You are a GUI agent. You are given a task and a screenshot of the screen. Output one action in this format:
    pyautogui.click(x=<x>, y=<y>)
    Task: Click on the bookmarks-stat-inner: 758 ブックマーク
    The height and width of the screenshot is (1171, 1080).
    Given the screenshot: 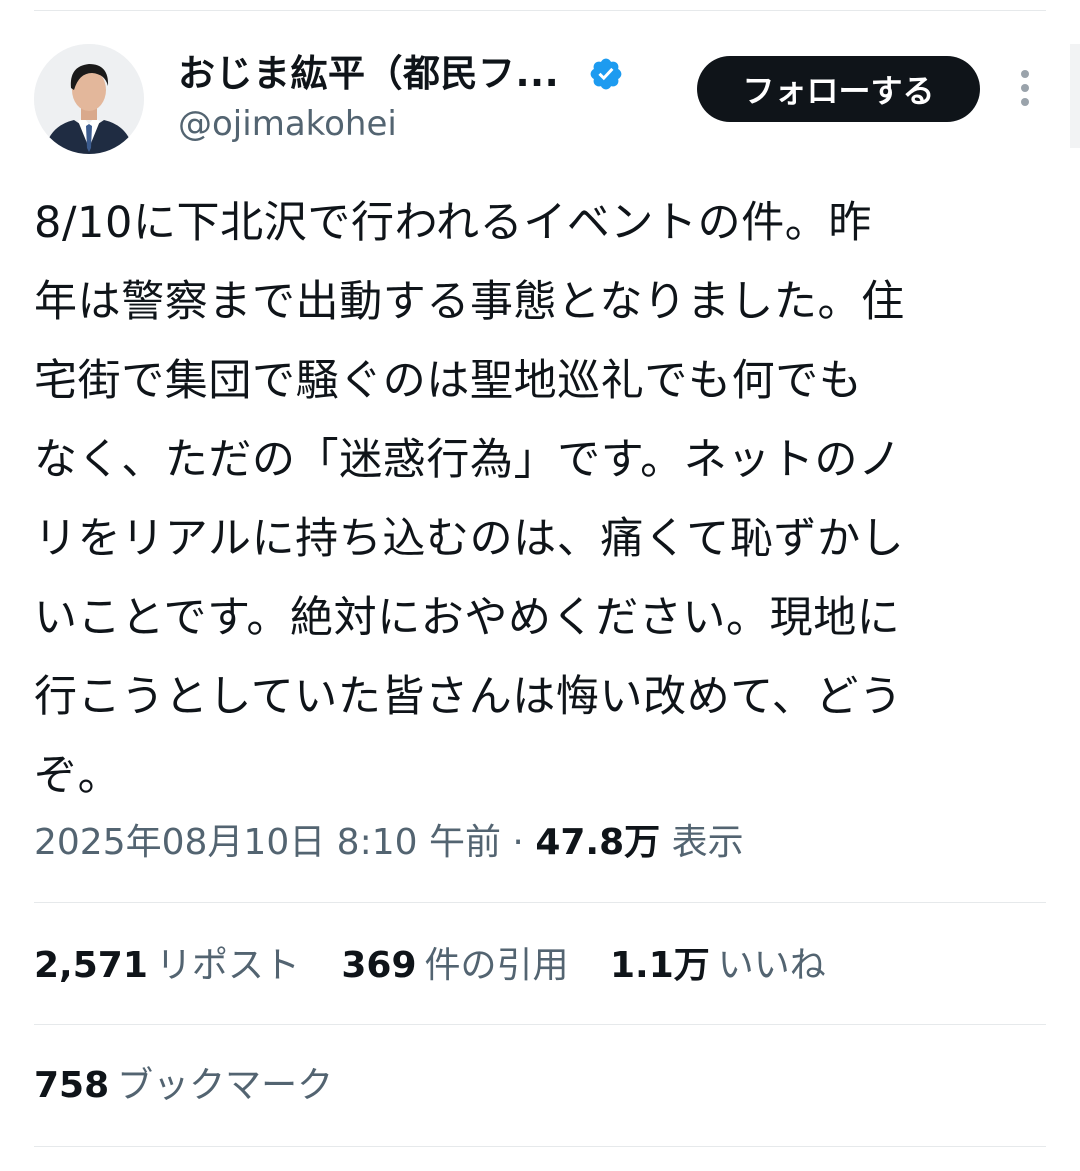 What is the action you would take?
    pyautogui.click(x=183, y=1086)
    